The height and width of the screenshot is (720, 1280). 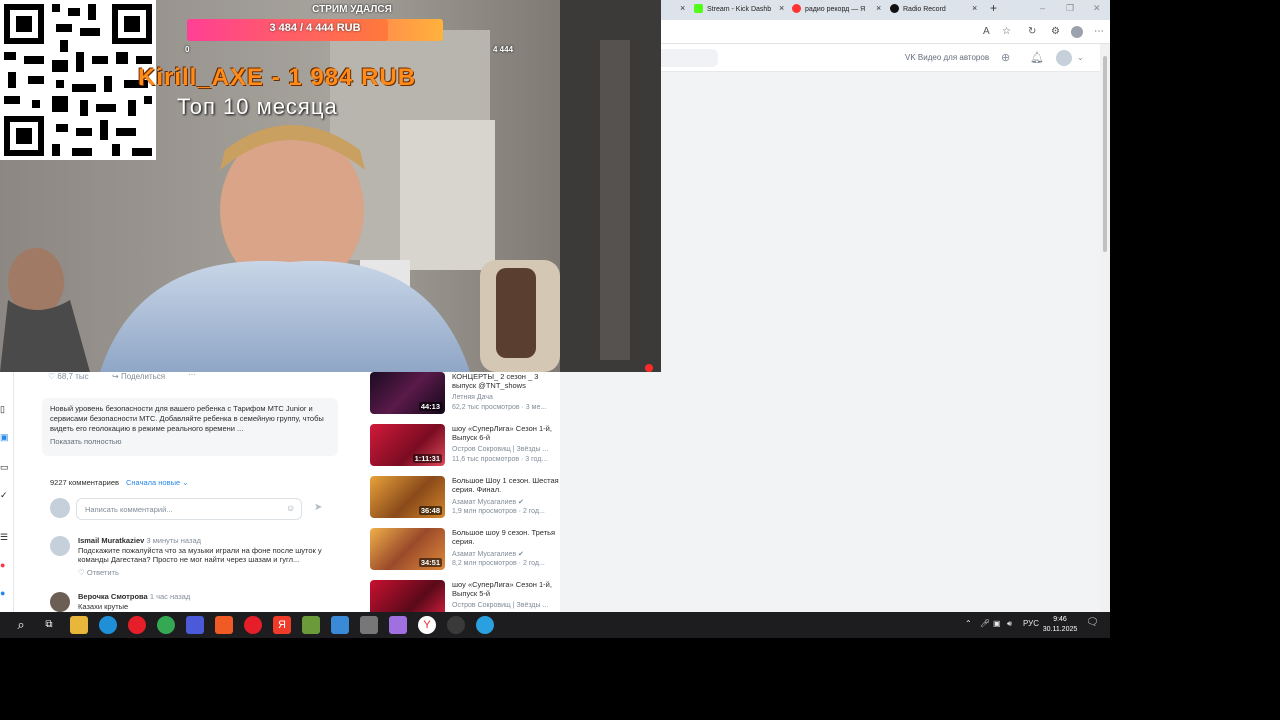 I want to click on volume-icon: 🔊︎, so click(x=1009, y=624).